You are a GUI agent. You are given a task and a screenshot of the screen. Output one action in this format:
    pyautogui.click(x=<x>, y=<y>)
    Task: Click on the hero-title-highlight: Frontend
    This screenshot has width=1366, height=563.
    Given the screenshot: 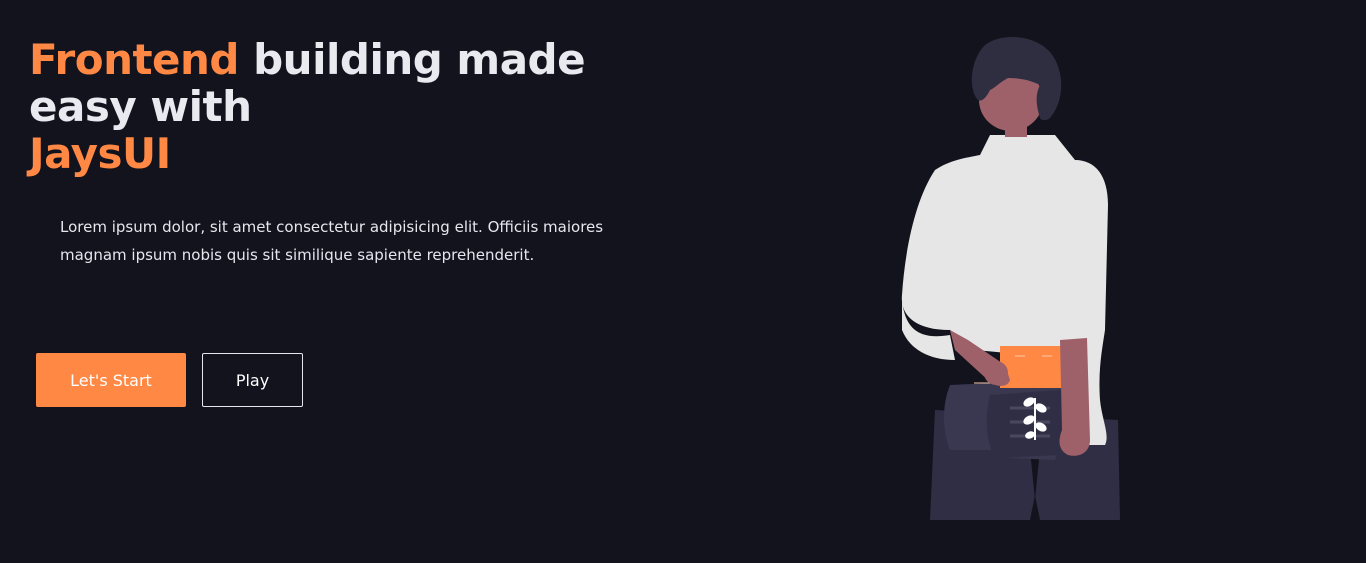 What is the action you would take?
    pyautogui.click(x=134, y=59)
    